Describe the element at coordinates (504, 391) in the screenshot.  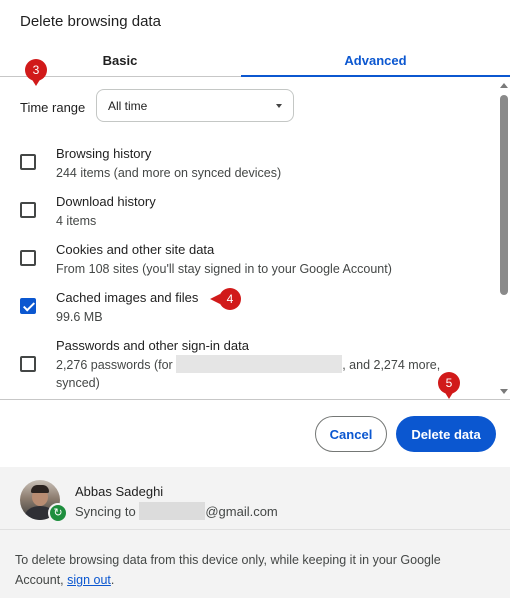
I see `scroll-down-arrow-icon` at that location.